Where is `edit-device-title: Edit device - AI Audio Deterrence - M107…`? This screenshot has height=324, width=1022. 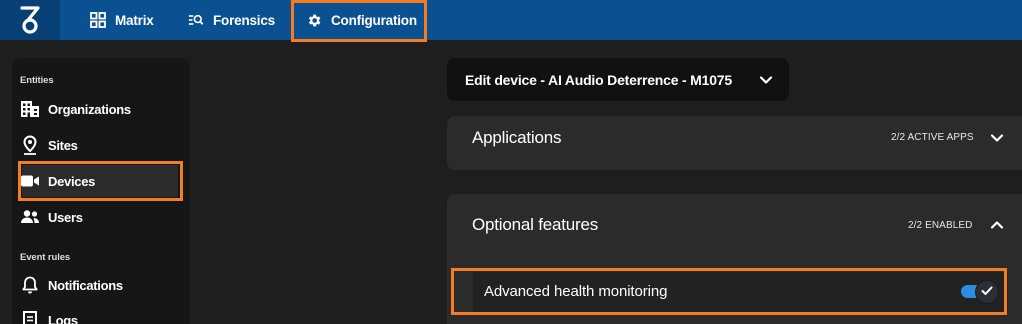
edit-device-title: Edit device - AI Audio Deterrence - M107… is located at coordinates (598, 79).